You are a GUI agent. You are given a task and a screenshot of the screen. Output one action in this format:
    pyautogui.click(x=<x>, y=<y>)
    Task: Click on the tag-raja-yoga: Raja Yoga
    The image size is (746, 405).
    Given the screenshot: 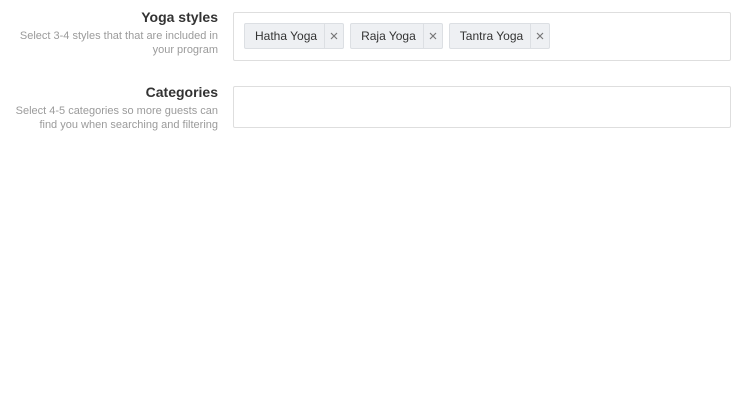 What is the action you would take?
    pyautogui.click(x=396, y=36)
    